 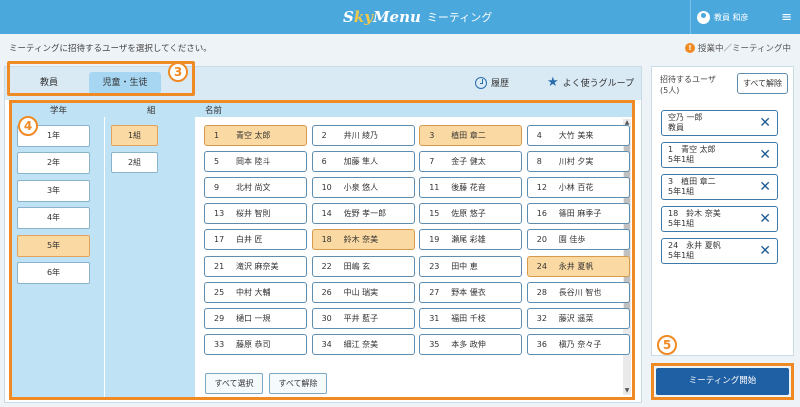 I want to click on menu-icon: ≡, so click(x=786, y=17).